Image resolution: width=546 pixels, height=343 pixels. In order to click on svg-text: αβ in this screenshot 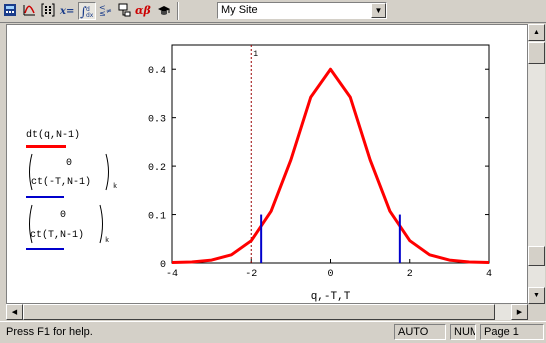, I will do `click(143, 10)`.